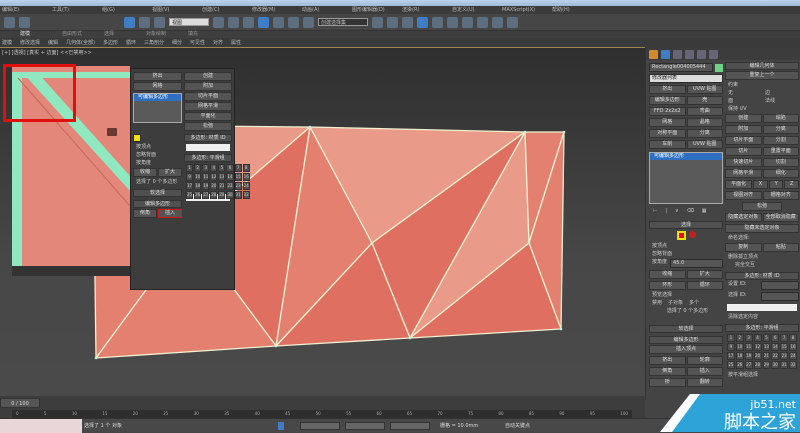 This screenshot has width=800, height=433. I want to click on full-interactivity-checkbox: 完全交互, so click(762, 265).